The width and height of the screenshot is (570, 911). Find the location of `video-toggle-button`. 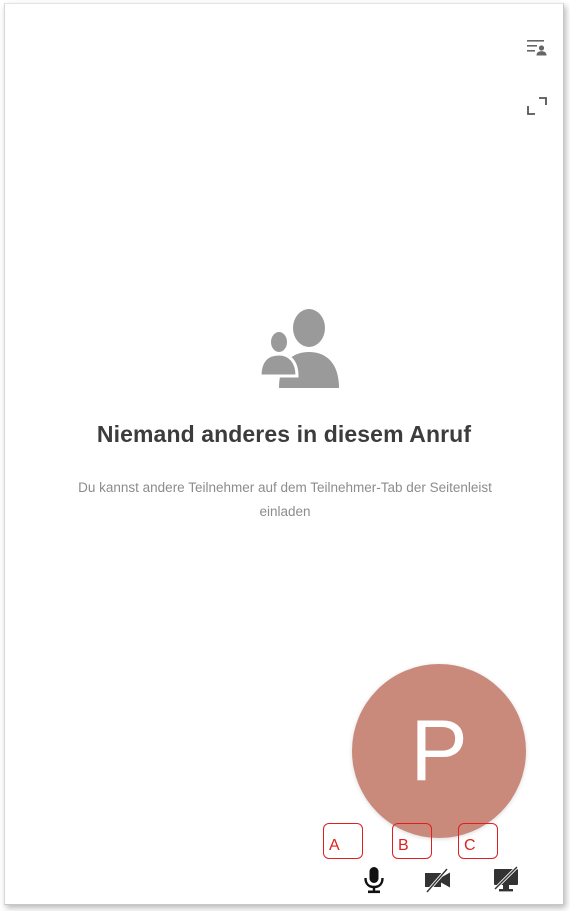

video-toggle-button is located at coordinates (438, 880).